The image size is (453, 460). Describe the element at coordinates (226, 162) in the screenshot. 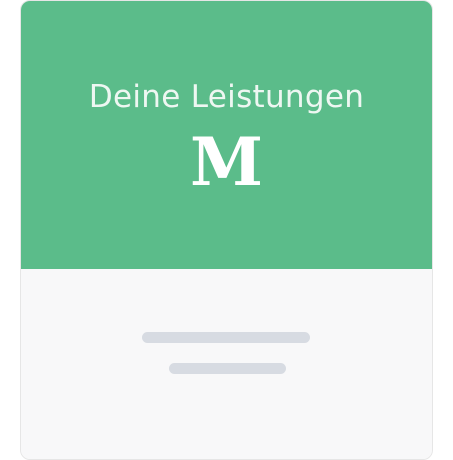

I see `tier-letter: M` at that location.